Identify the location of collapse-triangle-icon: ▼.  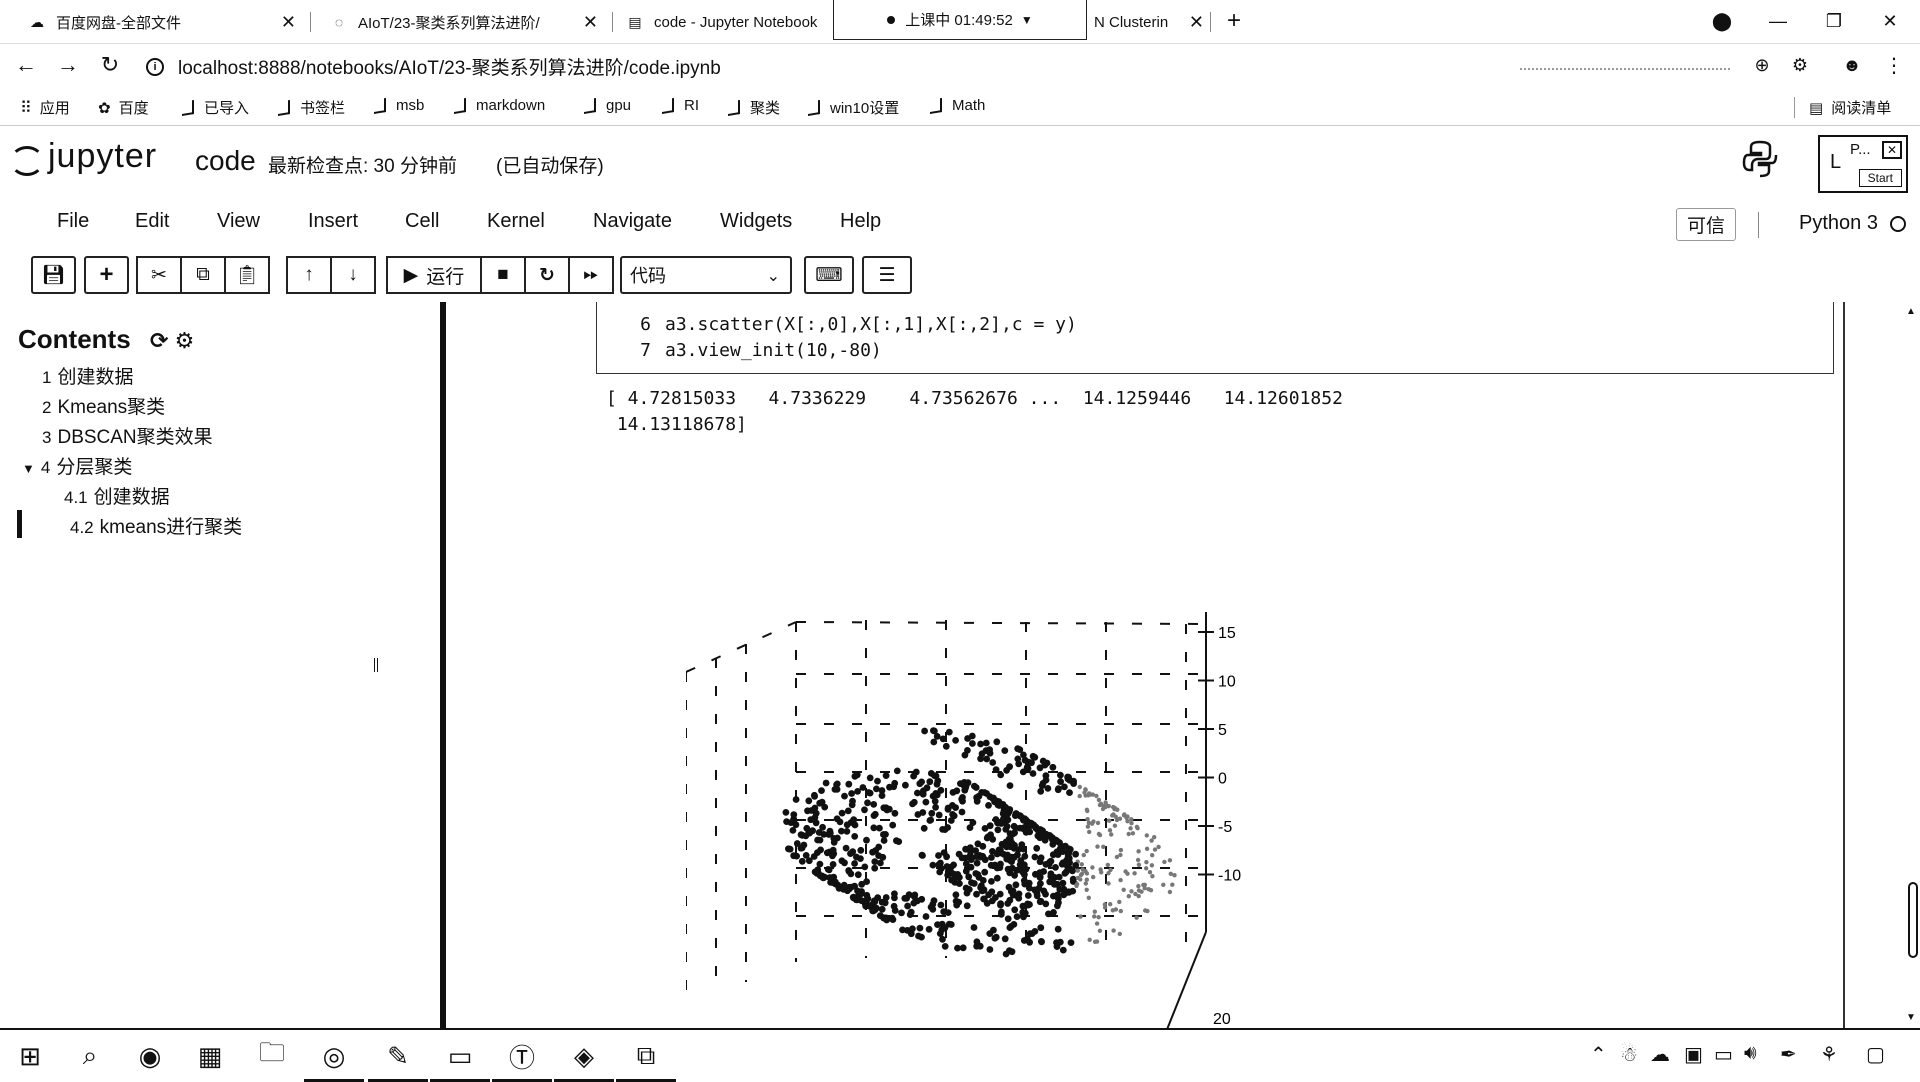
(28, 468).